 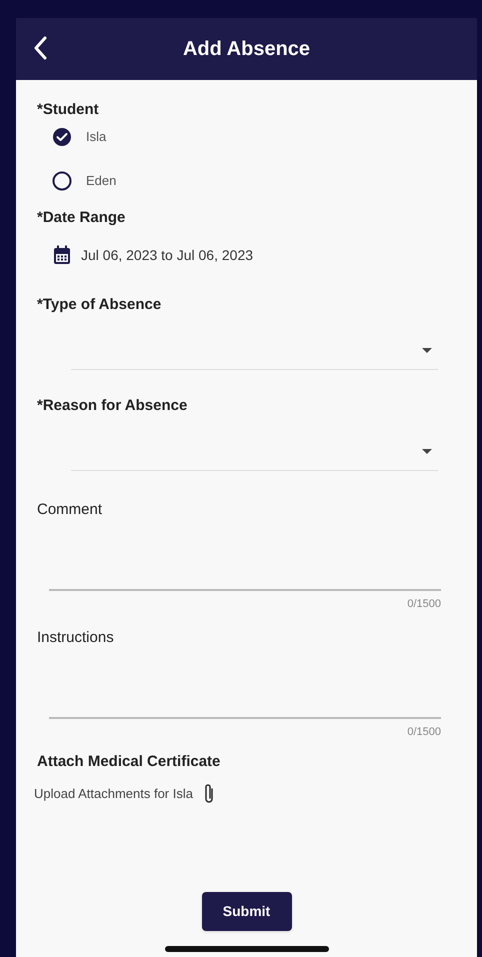 I want to click on checked-circle-icon, so click(x=62, y=137).